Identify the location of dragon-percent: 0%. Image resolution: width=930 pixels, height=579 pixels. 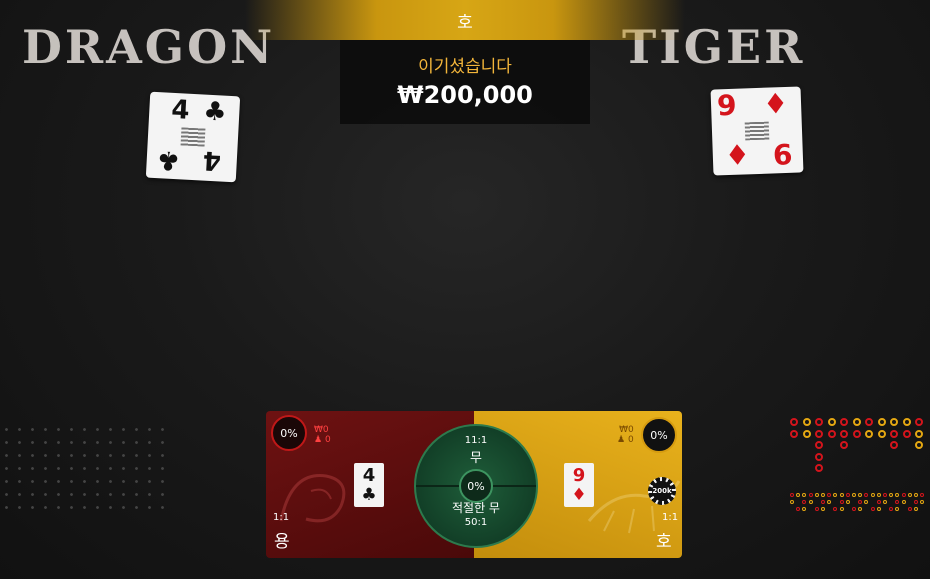
(289, 433).